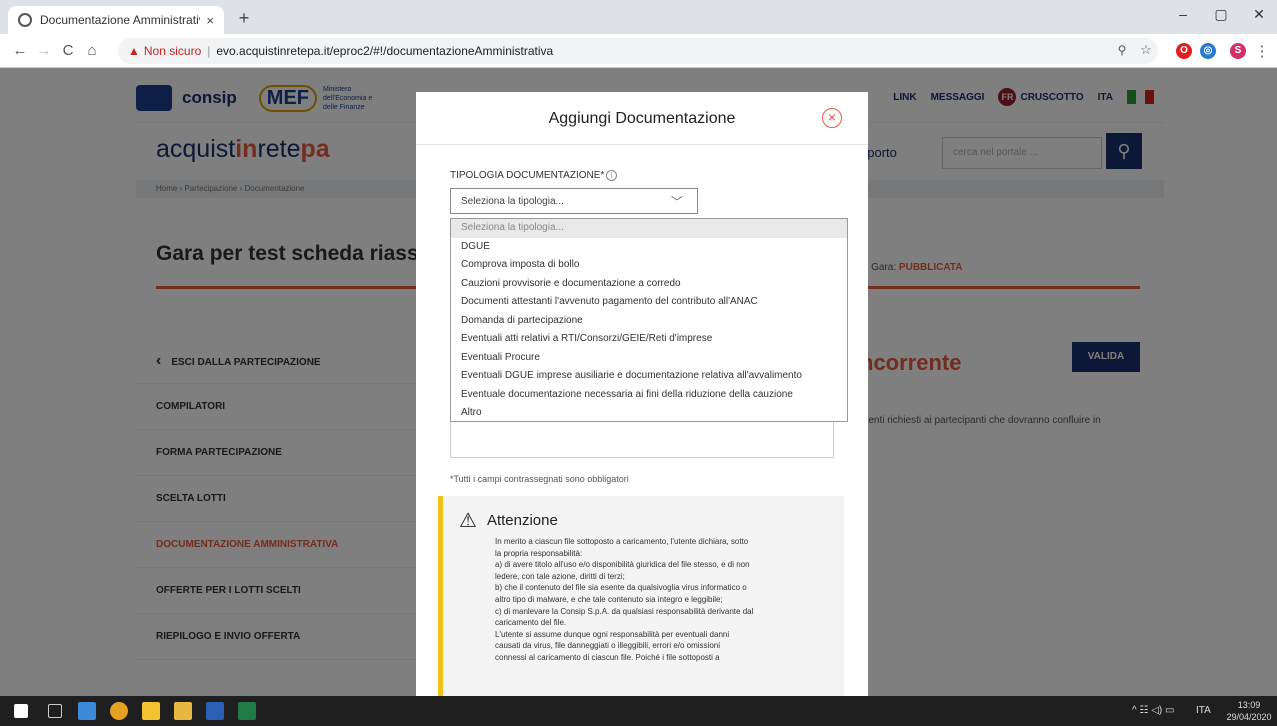 This screenshot has height=726, width=1277. I want to click on home-button: ⌂, so click(92, 50).